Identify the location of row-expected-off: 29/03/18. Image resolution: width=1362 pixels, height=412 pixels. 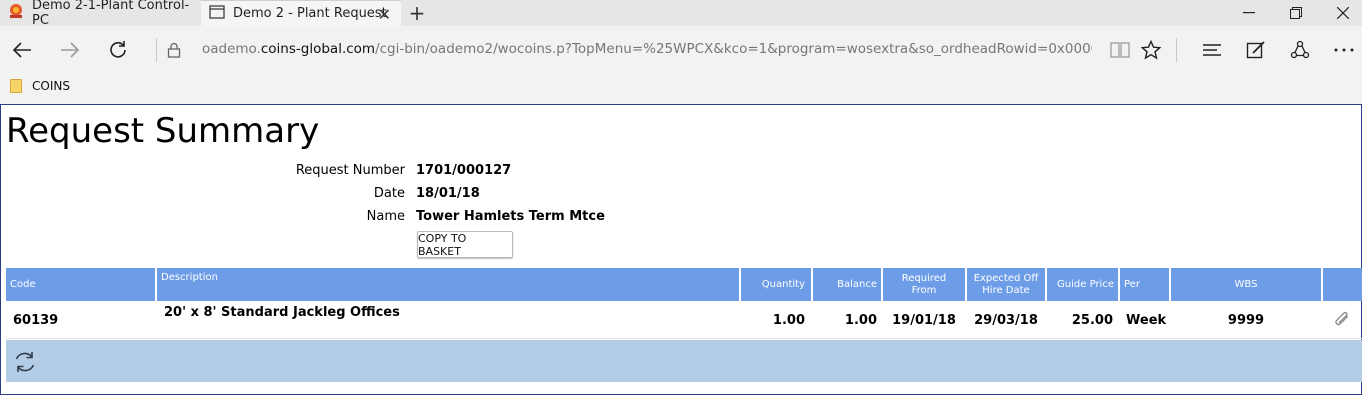
(1006, 320).